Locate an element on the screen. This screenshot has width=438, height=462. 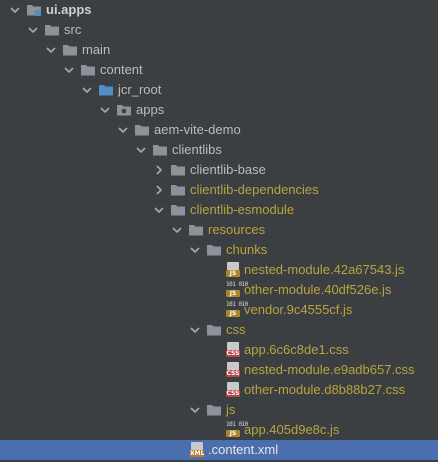
tree-row-content: content is located at coordinates (219, 70).